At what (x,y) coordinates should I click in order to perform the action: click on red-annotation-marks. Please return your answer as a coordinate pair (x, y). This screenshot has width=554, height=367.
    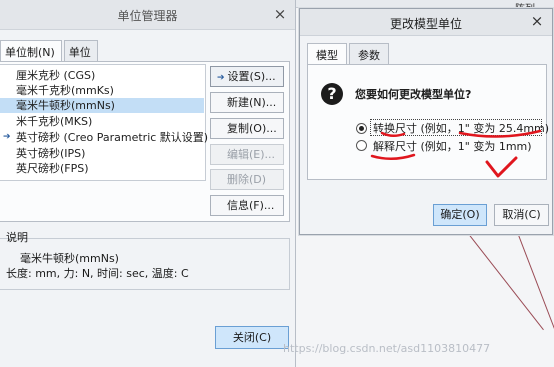
    Looking at the image, I should click on (456, 153).